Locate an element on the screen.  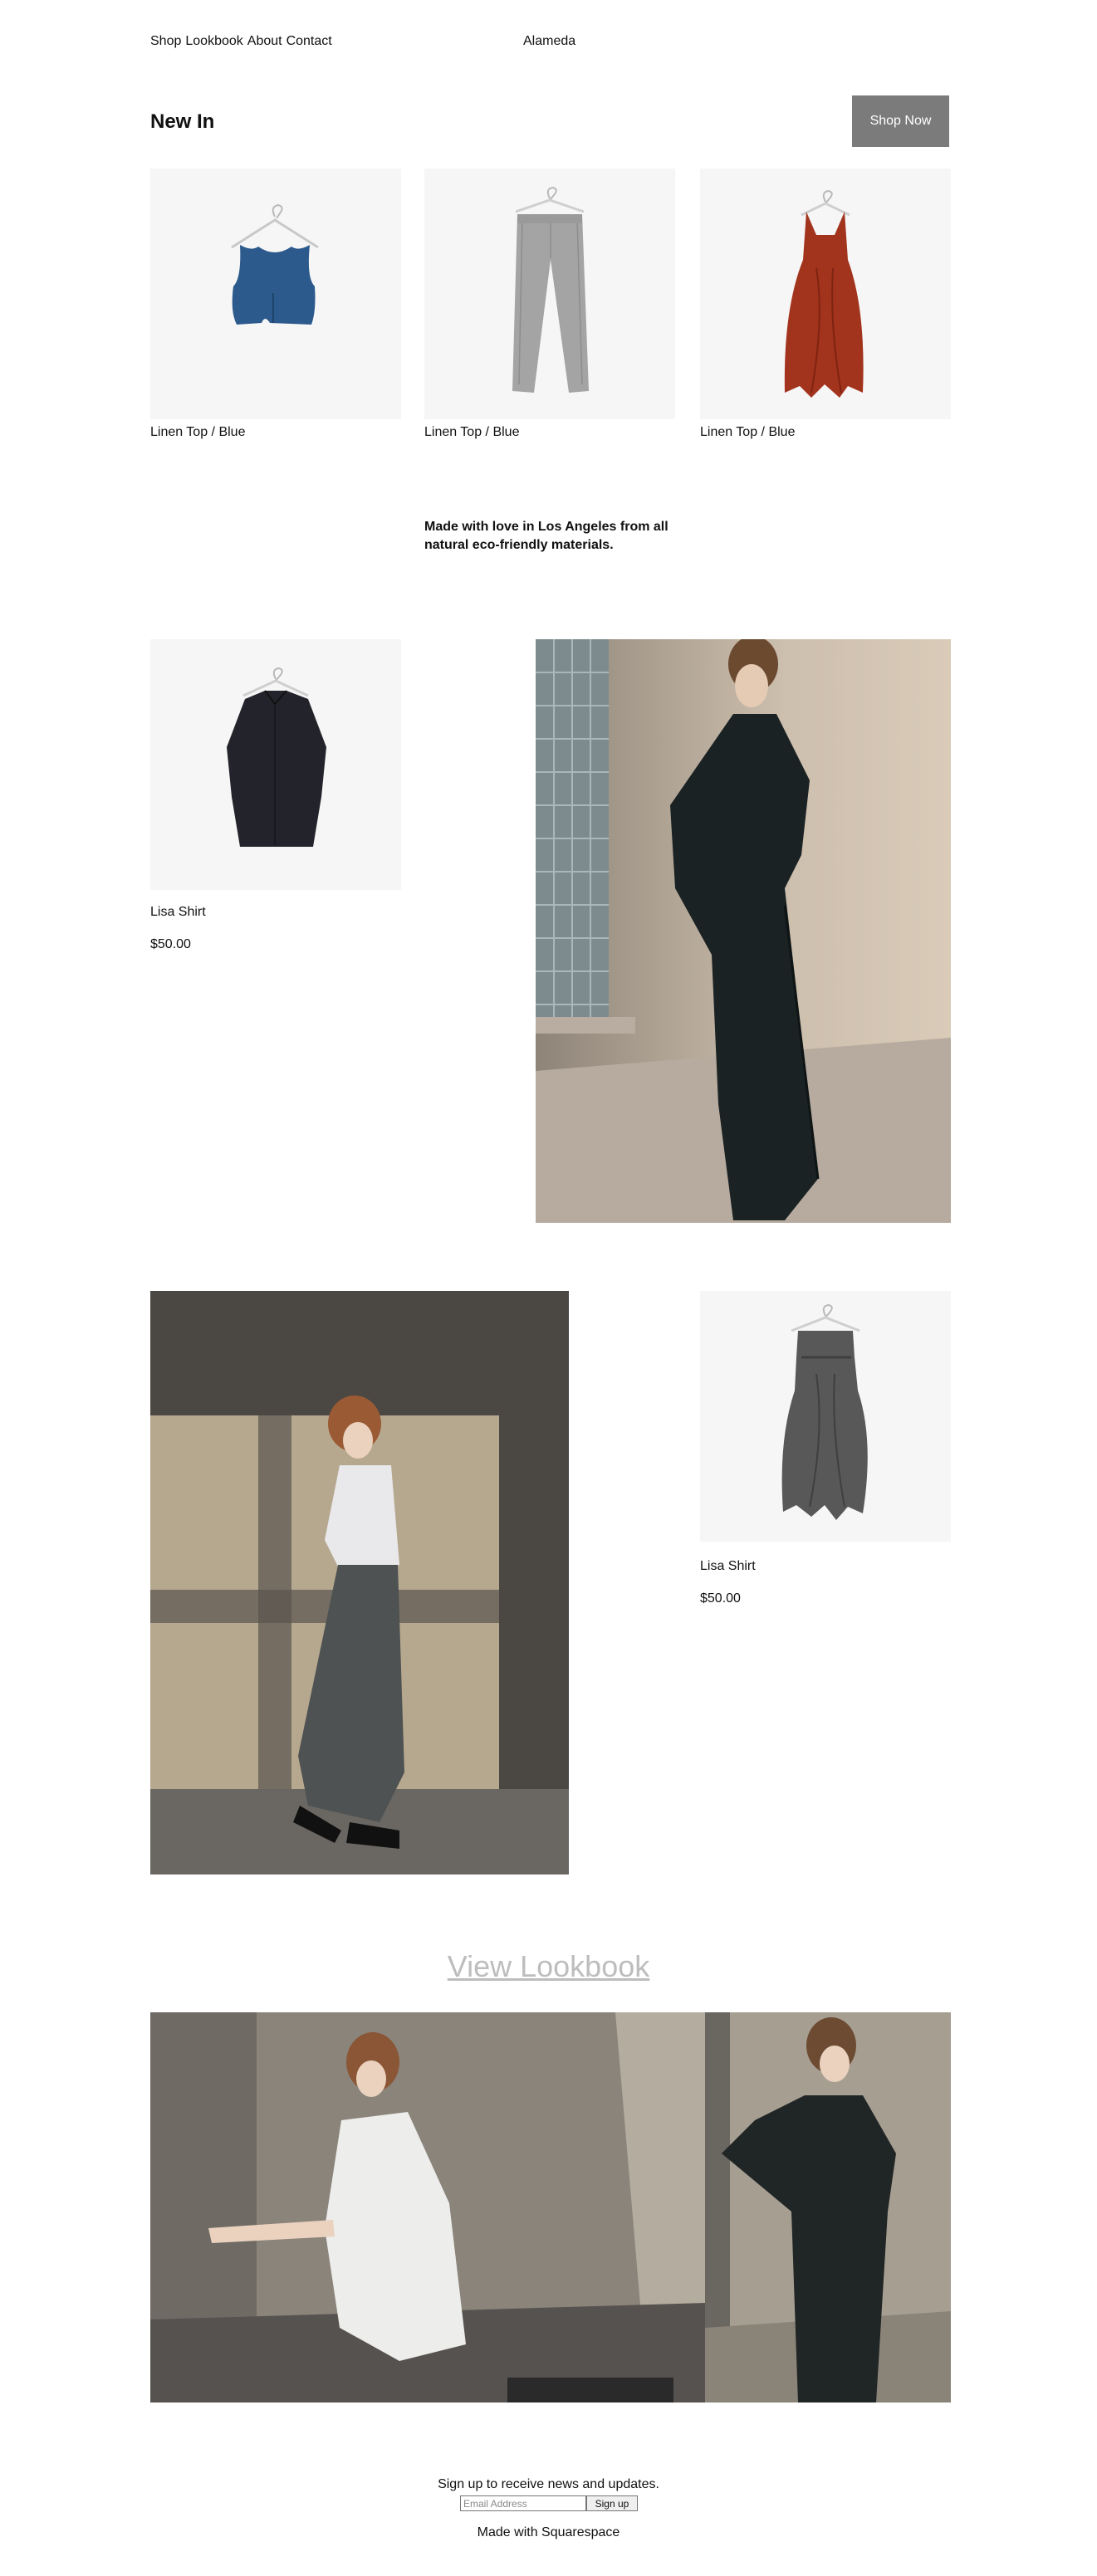
product-image-gray-skirt is located at coordinates (826, 1416).